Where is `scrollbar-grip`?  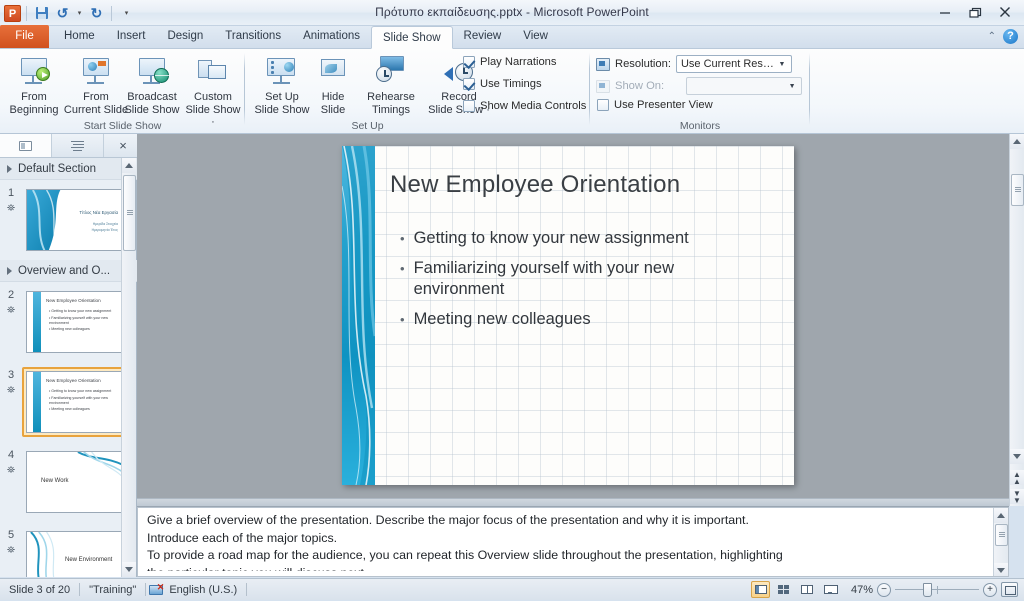
scrollbar-grip is located at coordinates (130, 213).